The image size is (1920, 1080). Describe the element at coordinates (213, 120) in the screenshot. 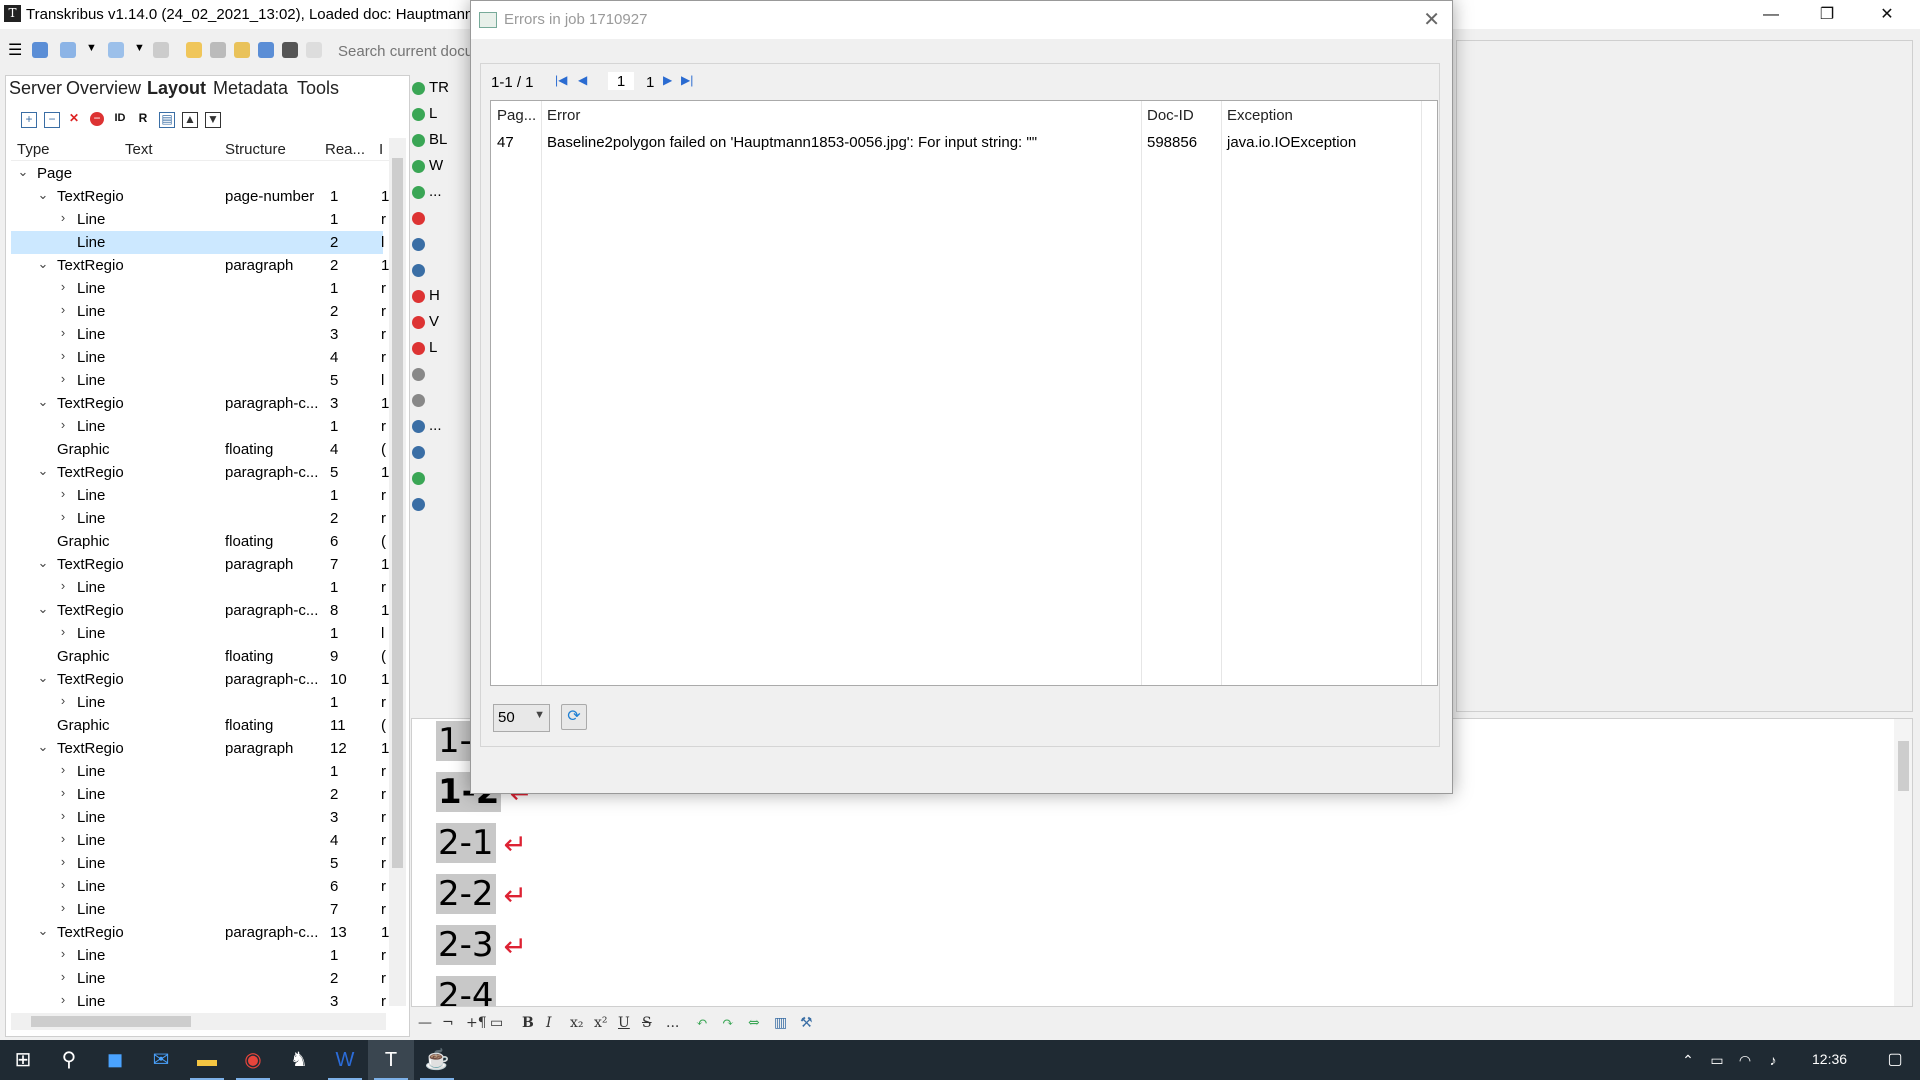

I see `move-down-icon: ▼` at that location.